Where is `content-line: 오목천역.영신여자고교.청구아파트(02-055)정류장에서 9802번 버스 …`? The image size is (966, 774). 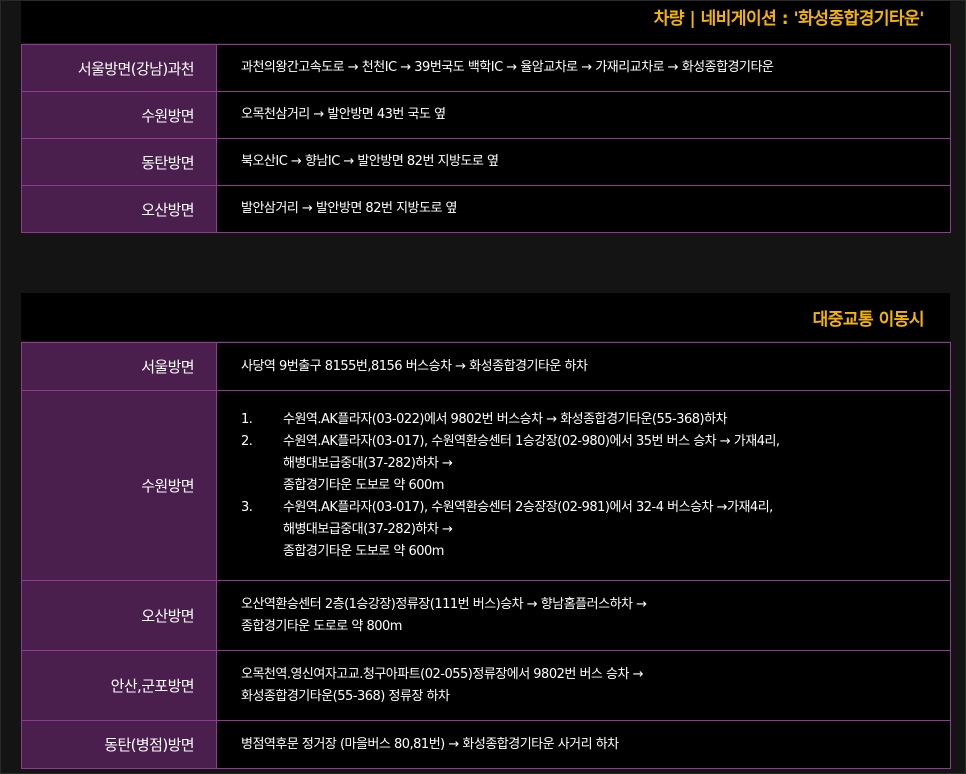 content-line: 오목천역.영신여자고교.청구아파트(02-055)정류장에서 9802번 버스 … is located at coordinates (442, 674).